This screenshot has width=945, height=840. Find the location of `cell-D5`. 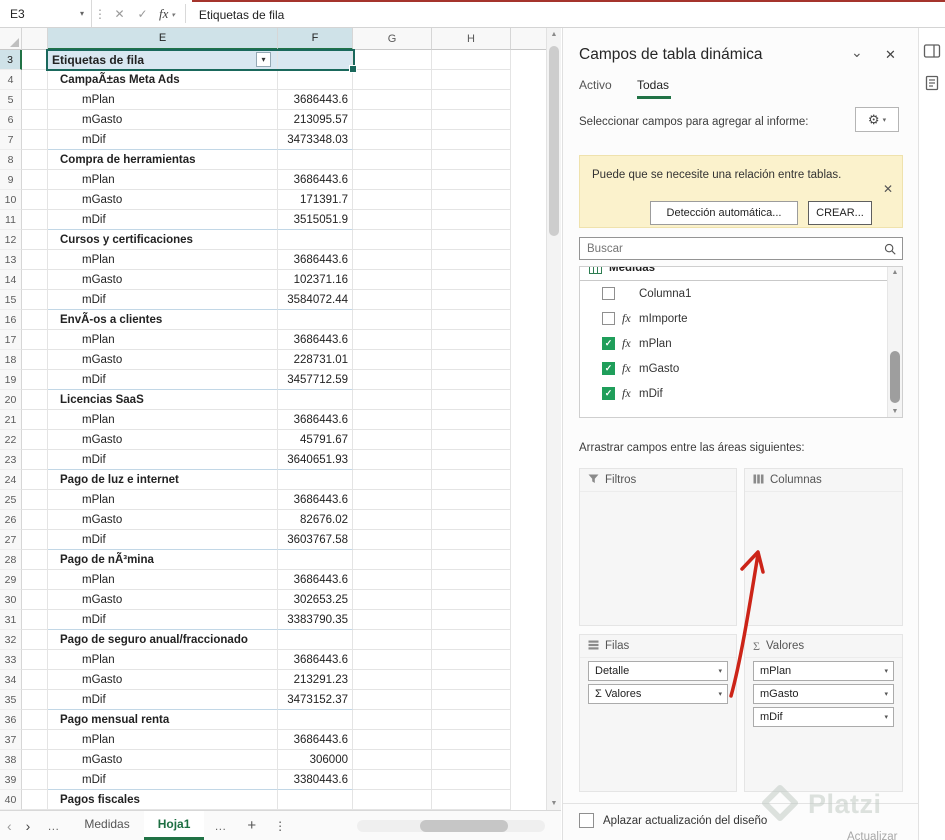

cell-D5 is located at coordinates (35, 100).